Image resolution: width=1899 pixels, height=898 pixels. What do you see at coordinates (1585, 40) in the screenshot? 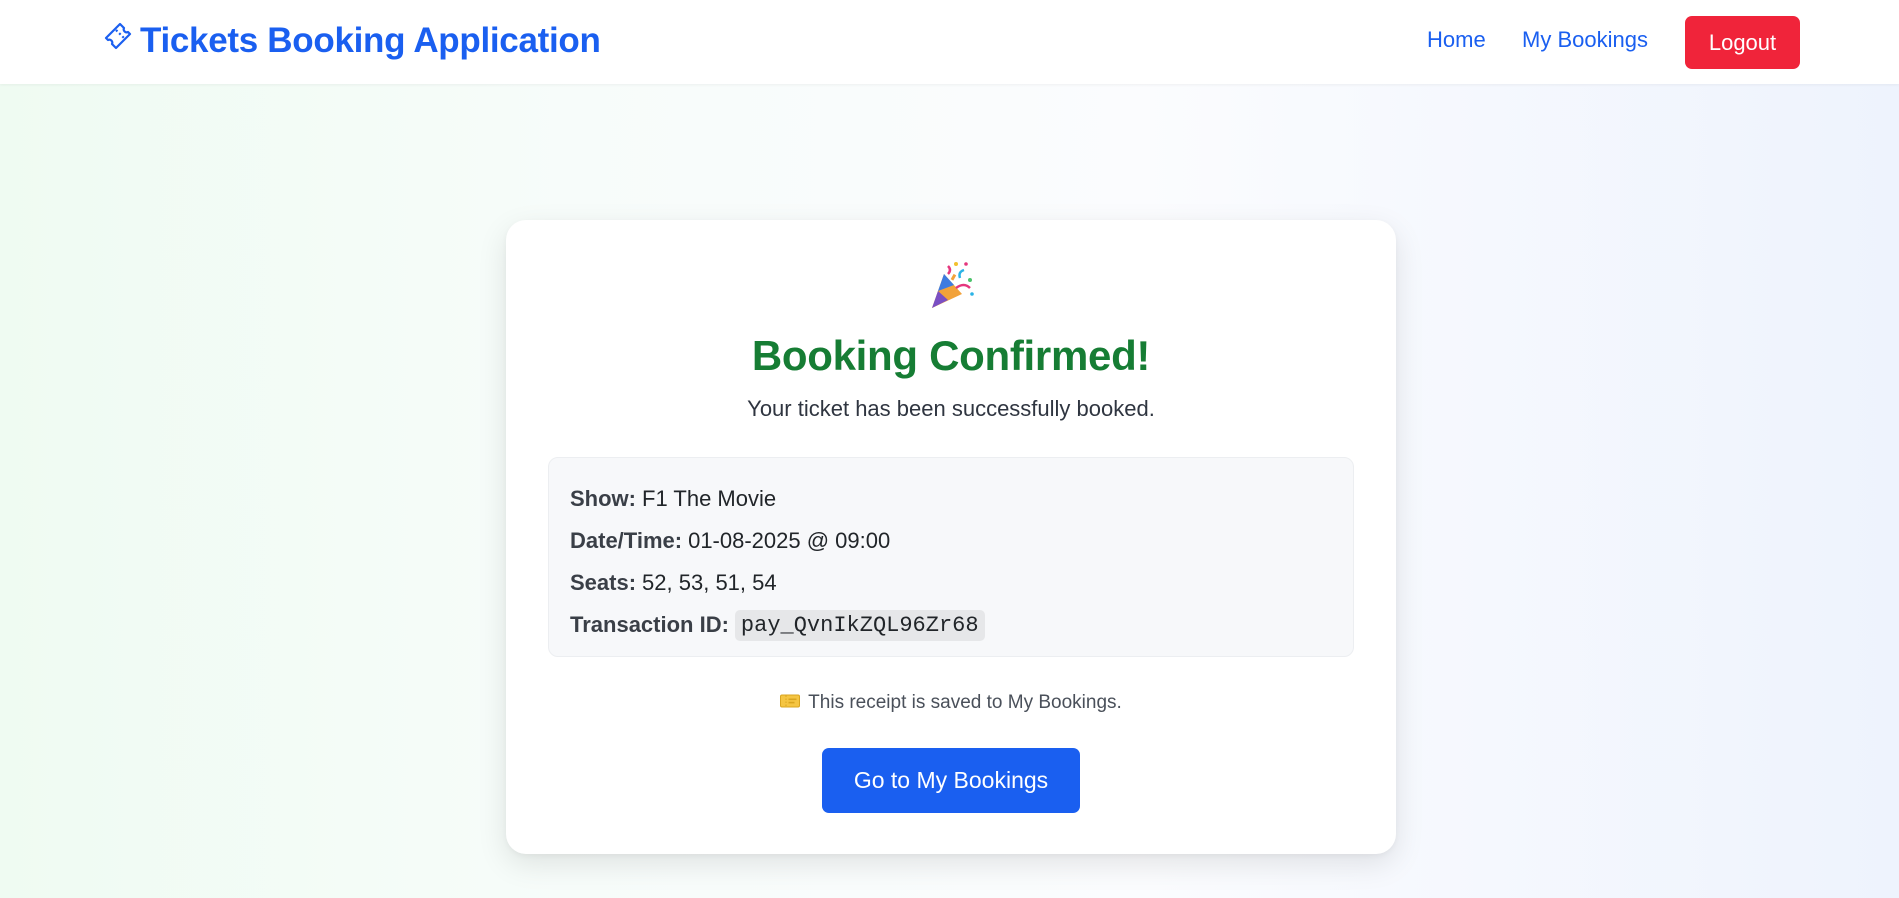
I see `nav-my-bookings-link: My Bookings` at bounding box center [1585, 40].